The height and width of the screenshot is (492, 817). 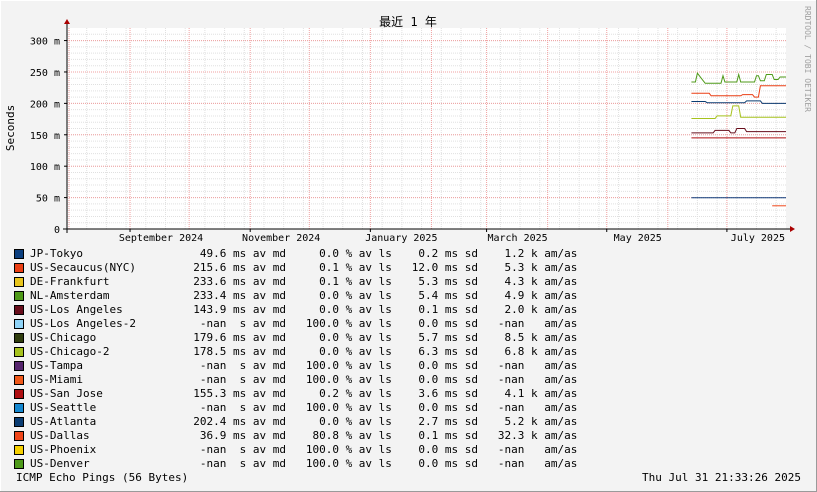 What do you see at coordinates (758, 238) in the screenshot?
I see `x-tick-label: July 2025` at bounding box center [758, 238].